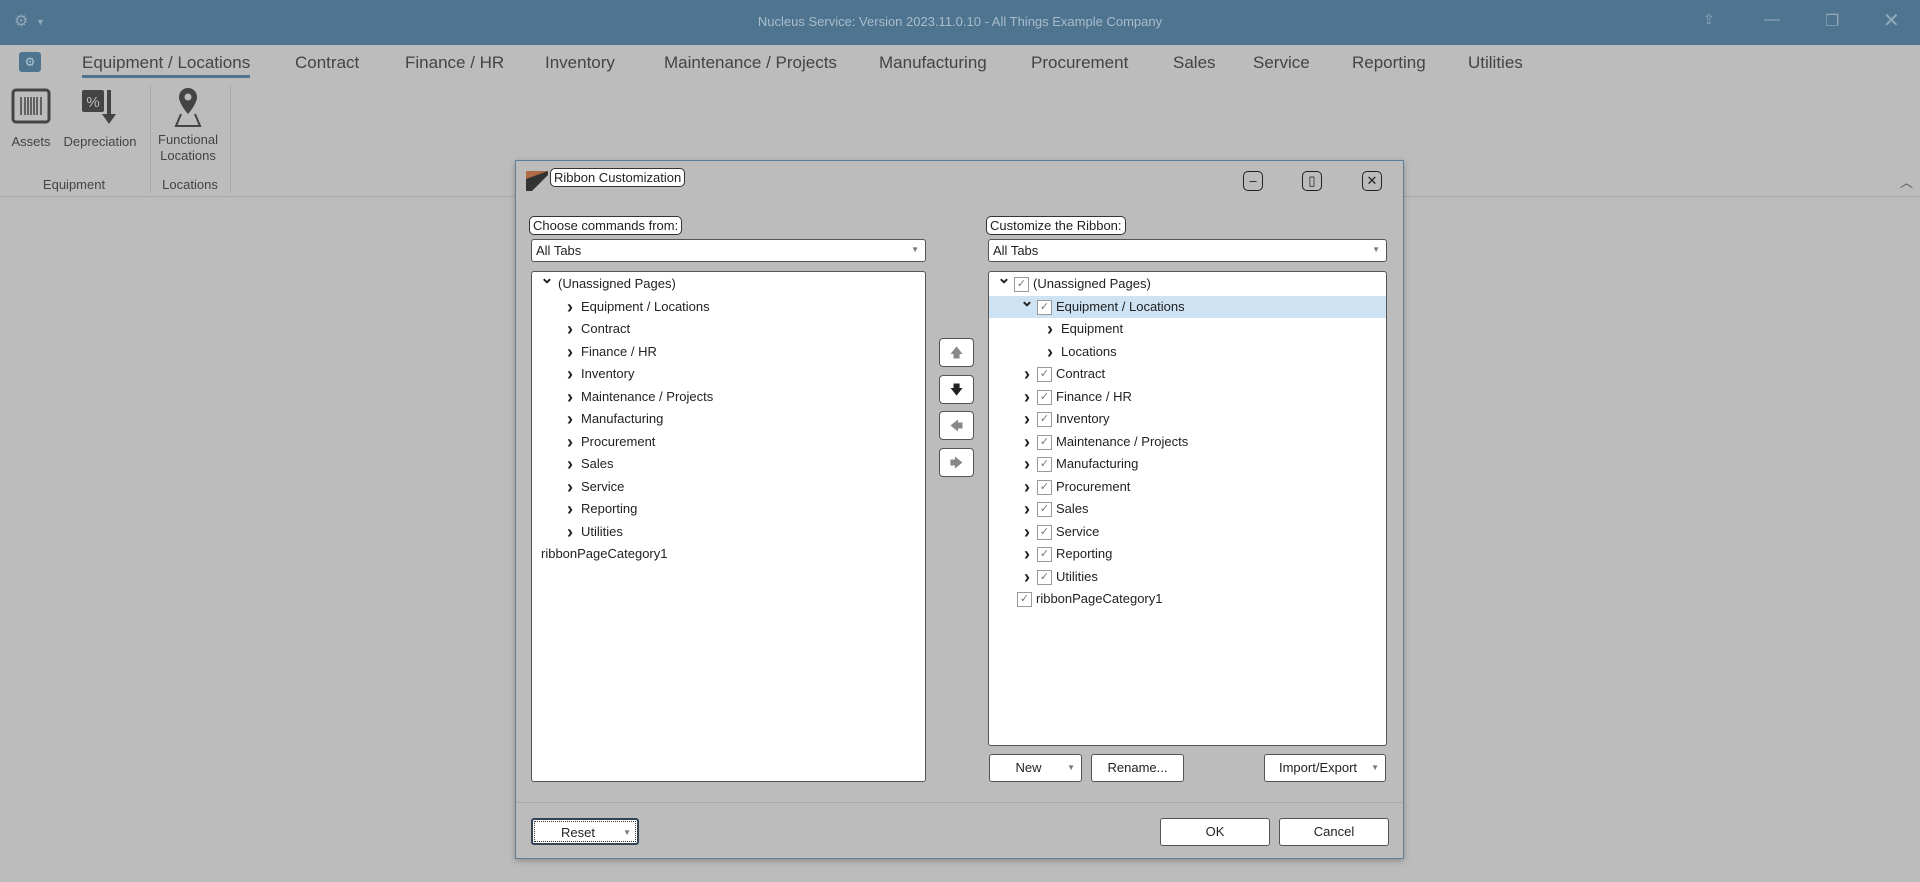 The image size is (1920, 882). Describe the element at coordinates (1187, 283) in the screenshot. I see `tree-item: ⌄ ✓ (Unassigned Pages)` at that location.